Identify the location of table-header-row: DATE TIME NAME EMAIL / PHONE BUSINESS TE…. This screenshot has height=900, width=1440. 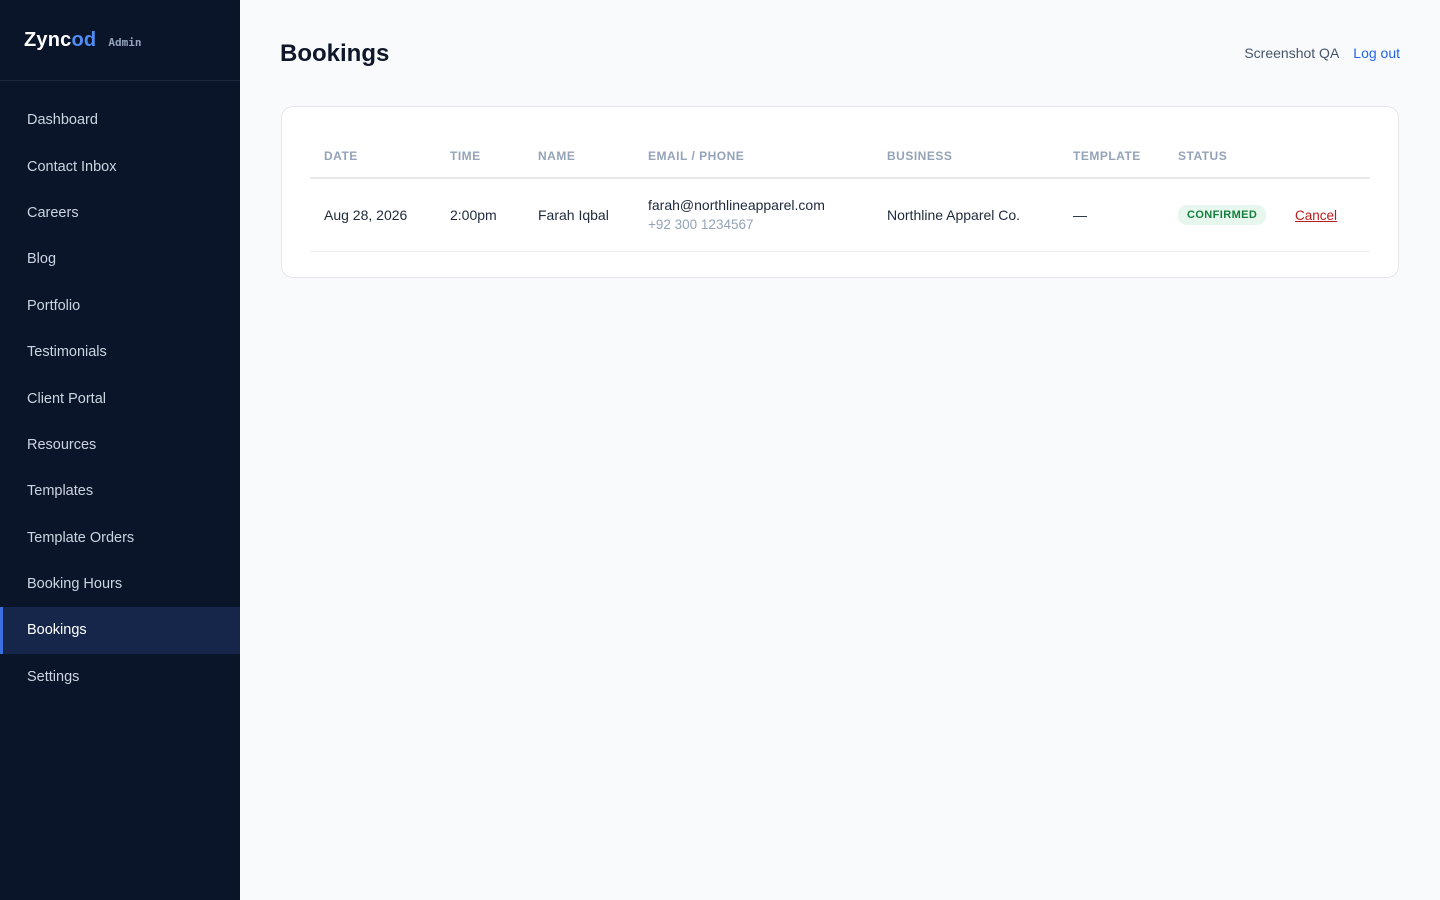
(840, 157).